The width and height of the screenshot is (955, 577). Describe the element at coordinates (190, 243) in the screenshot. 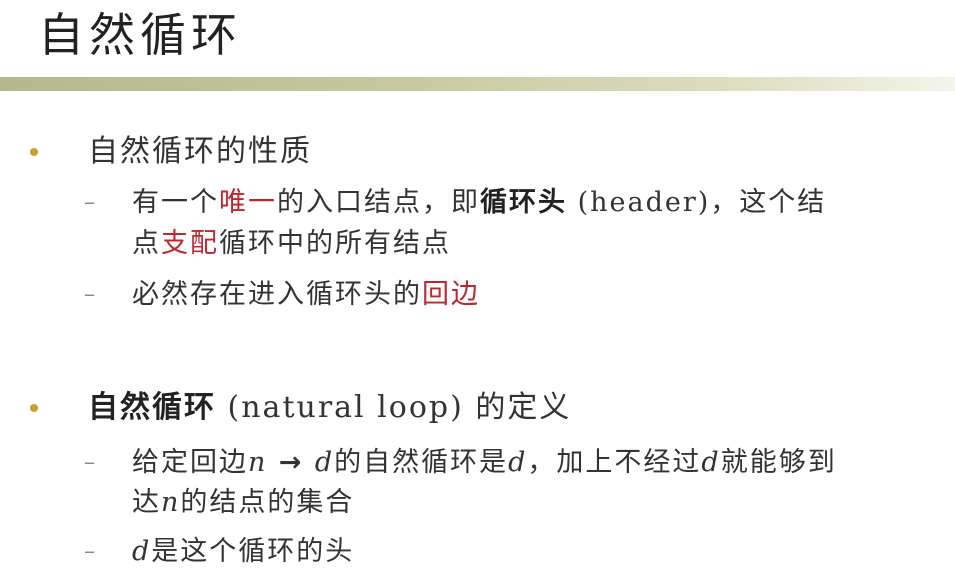

I see `highlight-dominate: 支配` at that location.